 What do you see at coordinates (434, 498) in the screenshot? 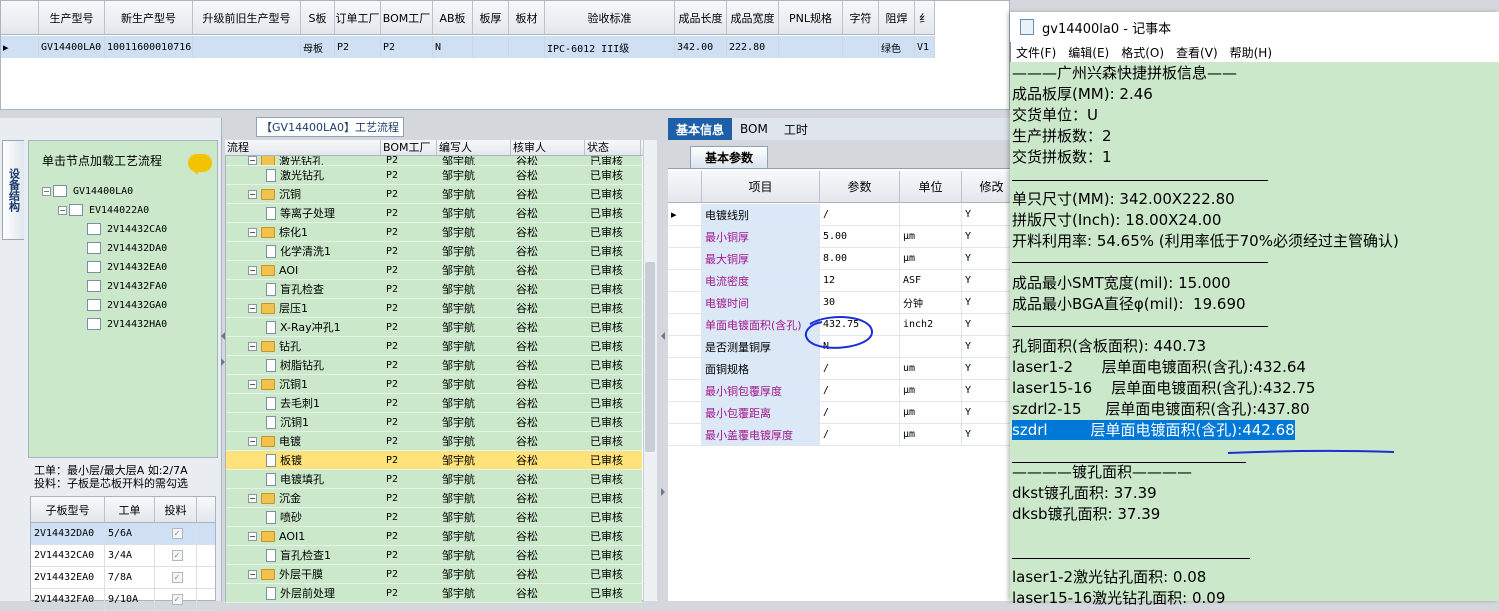
I see `process-step-row: − 沉金 P2 邹宇航 谷松 已审核` at bounding box center [434, 498].